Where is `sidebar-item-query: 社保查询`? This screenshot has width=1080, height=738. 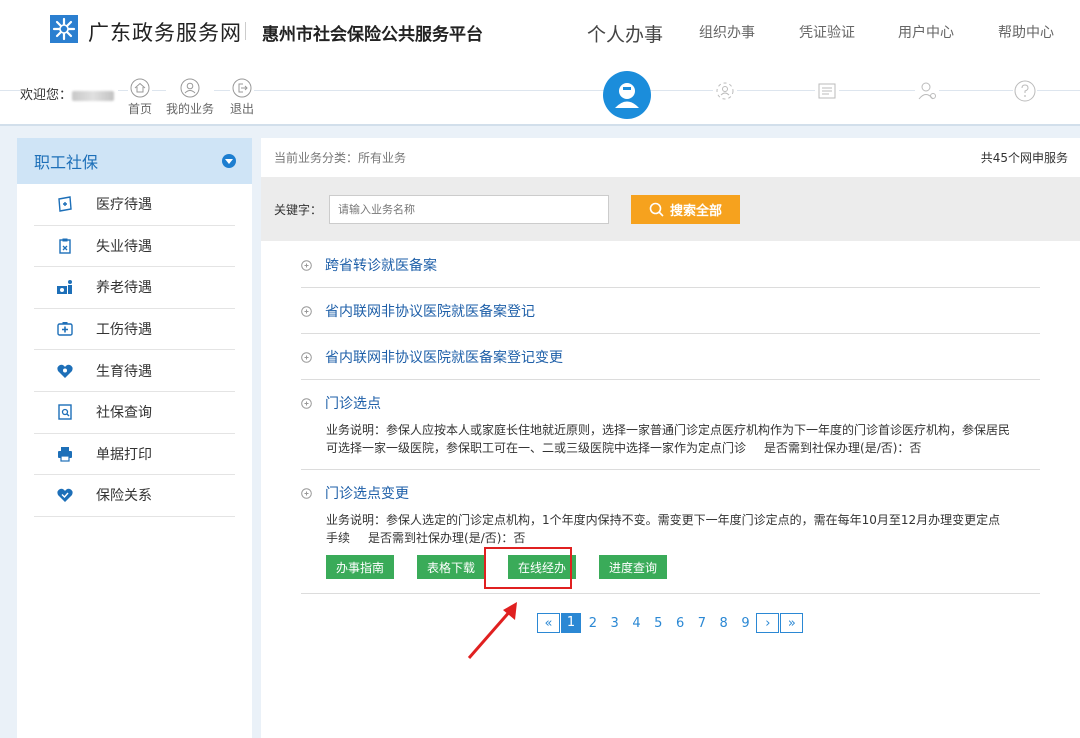 sidebar-item-query: 社保查询 is located at coordinates (134, 413).